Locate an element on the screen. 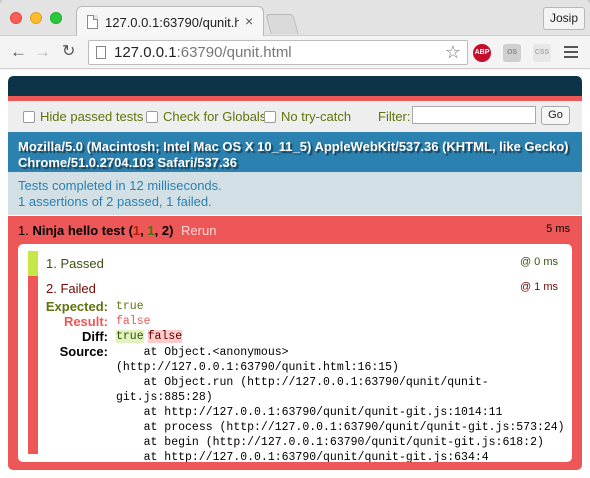  filter-label: Filter: is located at coordinates (394, 116).